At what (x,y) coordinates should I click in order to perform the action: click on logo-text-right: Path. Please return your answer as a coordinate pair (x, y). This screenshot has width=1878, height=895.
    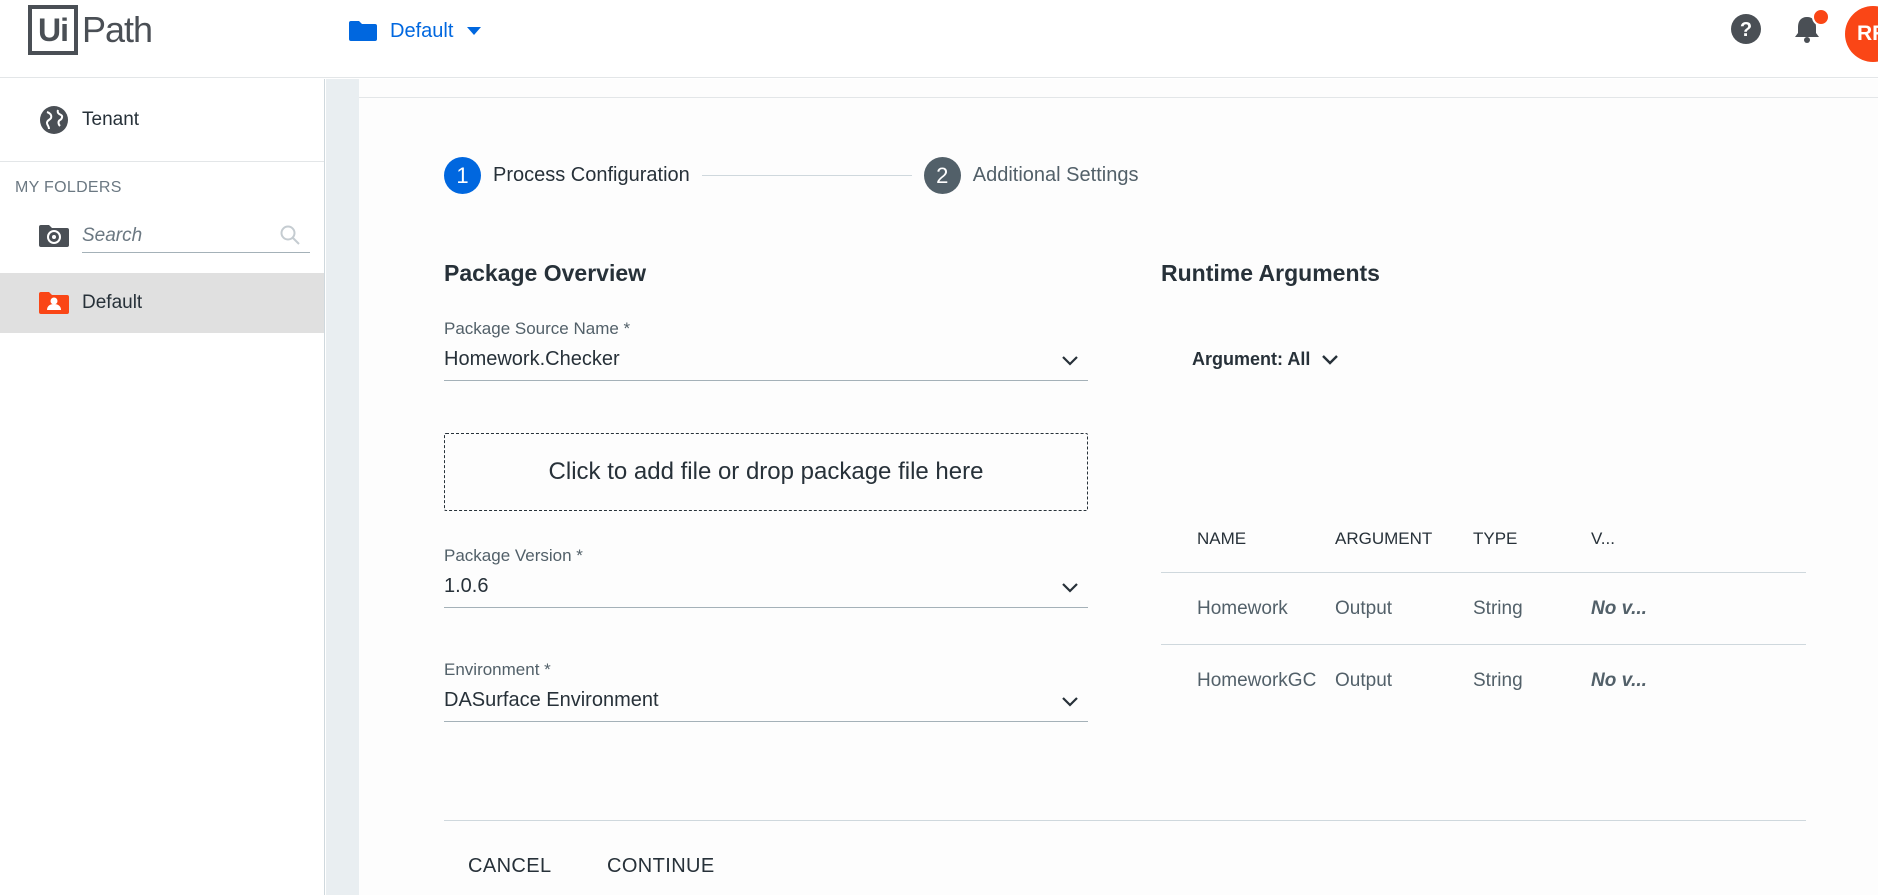
    Looking at the image, I should click on (117, 29).